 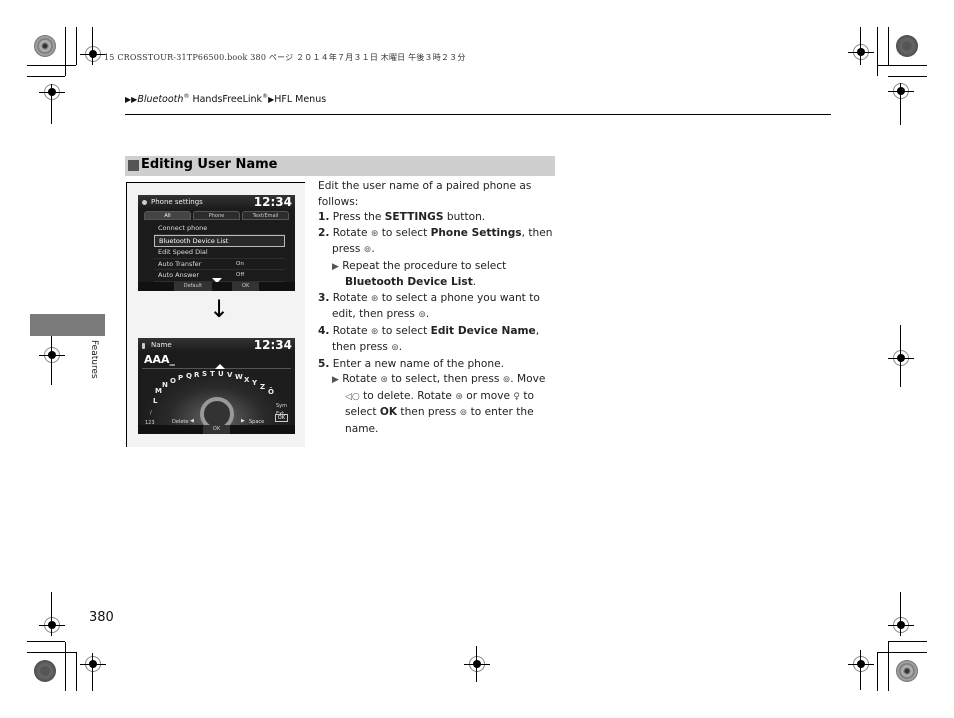 I want to click on menu-item-label: Bluetooth Device List, so click(x=194, y=240).